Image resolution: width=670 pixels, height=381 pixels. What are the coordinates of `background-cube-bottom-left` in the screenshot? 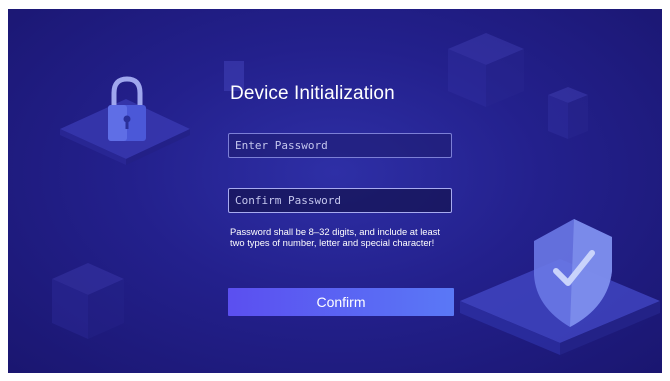 It's located at (88, 301).